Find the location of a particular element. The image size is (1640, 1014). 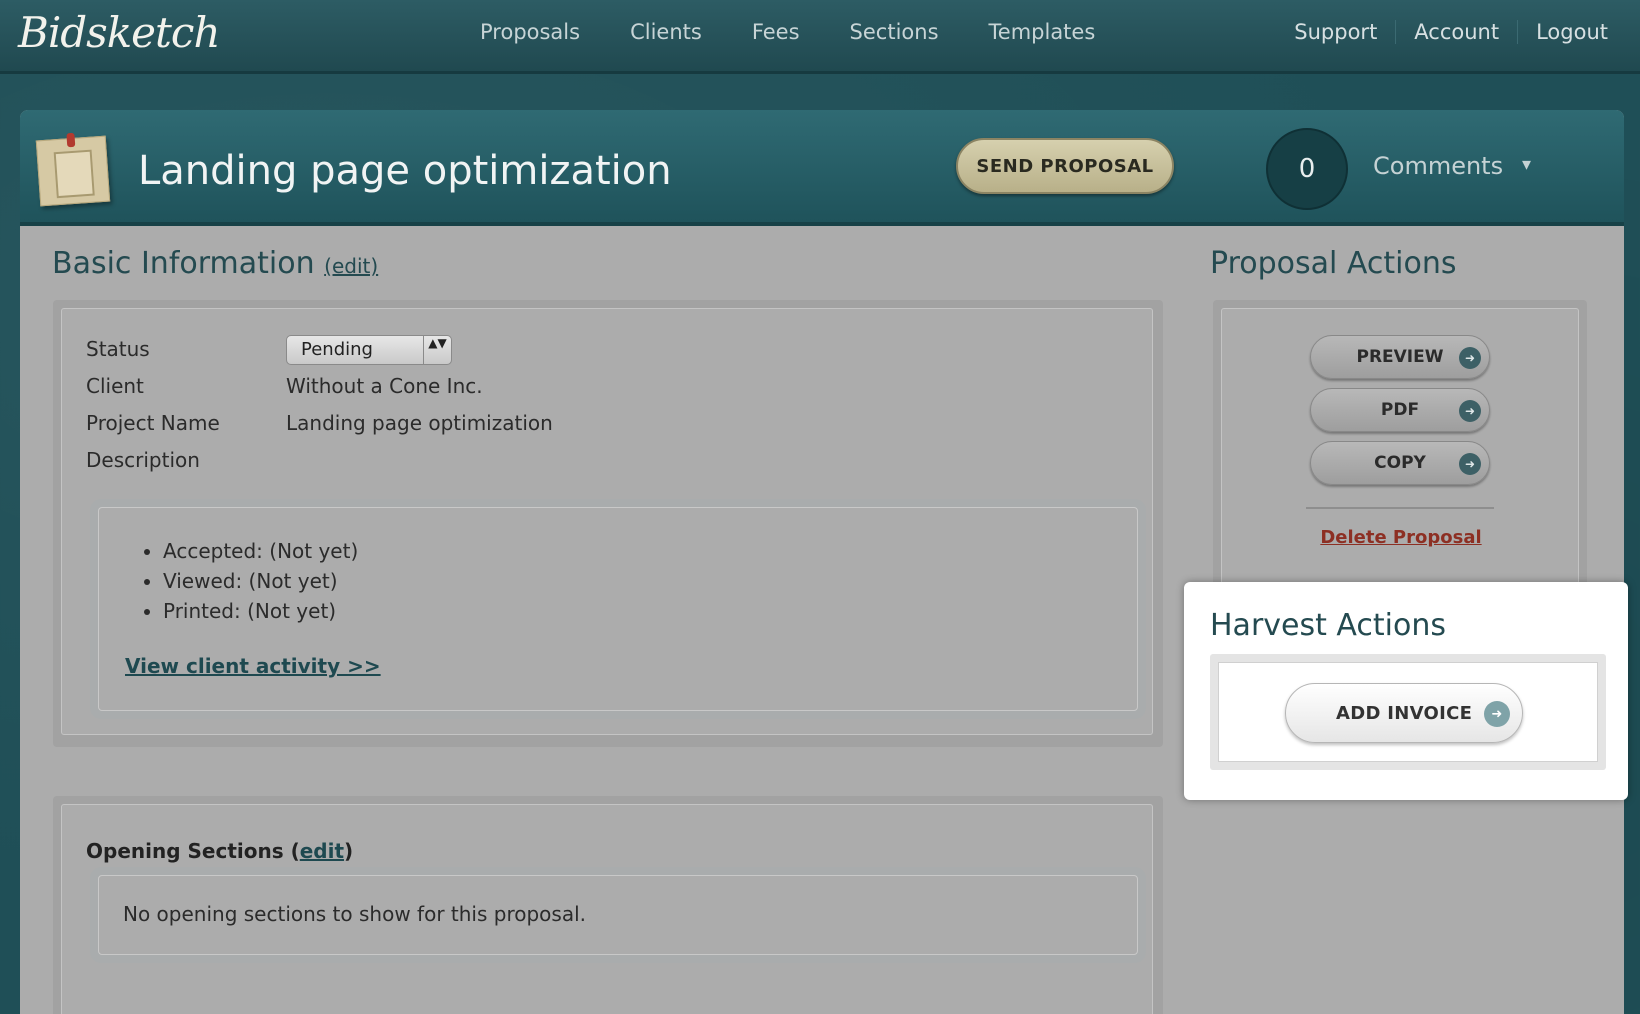

proposal-actions-box: PREVIEW ➜ PDF ➜ COPY ➜ Delete Proposal is located at coordinates (1400, 450).